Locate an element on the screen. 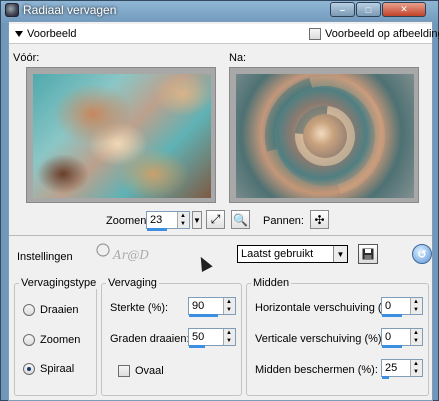 This screenshot has height=401, width=439. v-offset-level-bar is located at coordinates (392, 346).